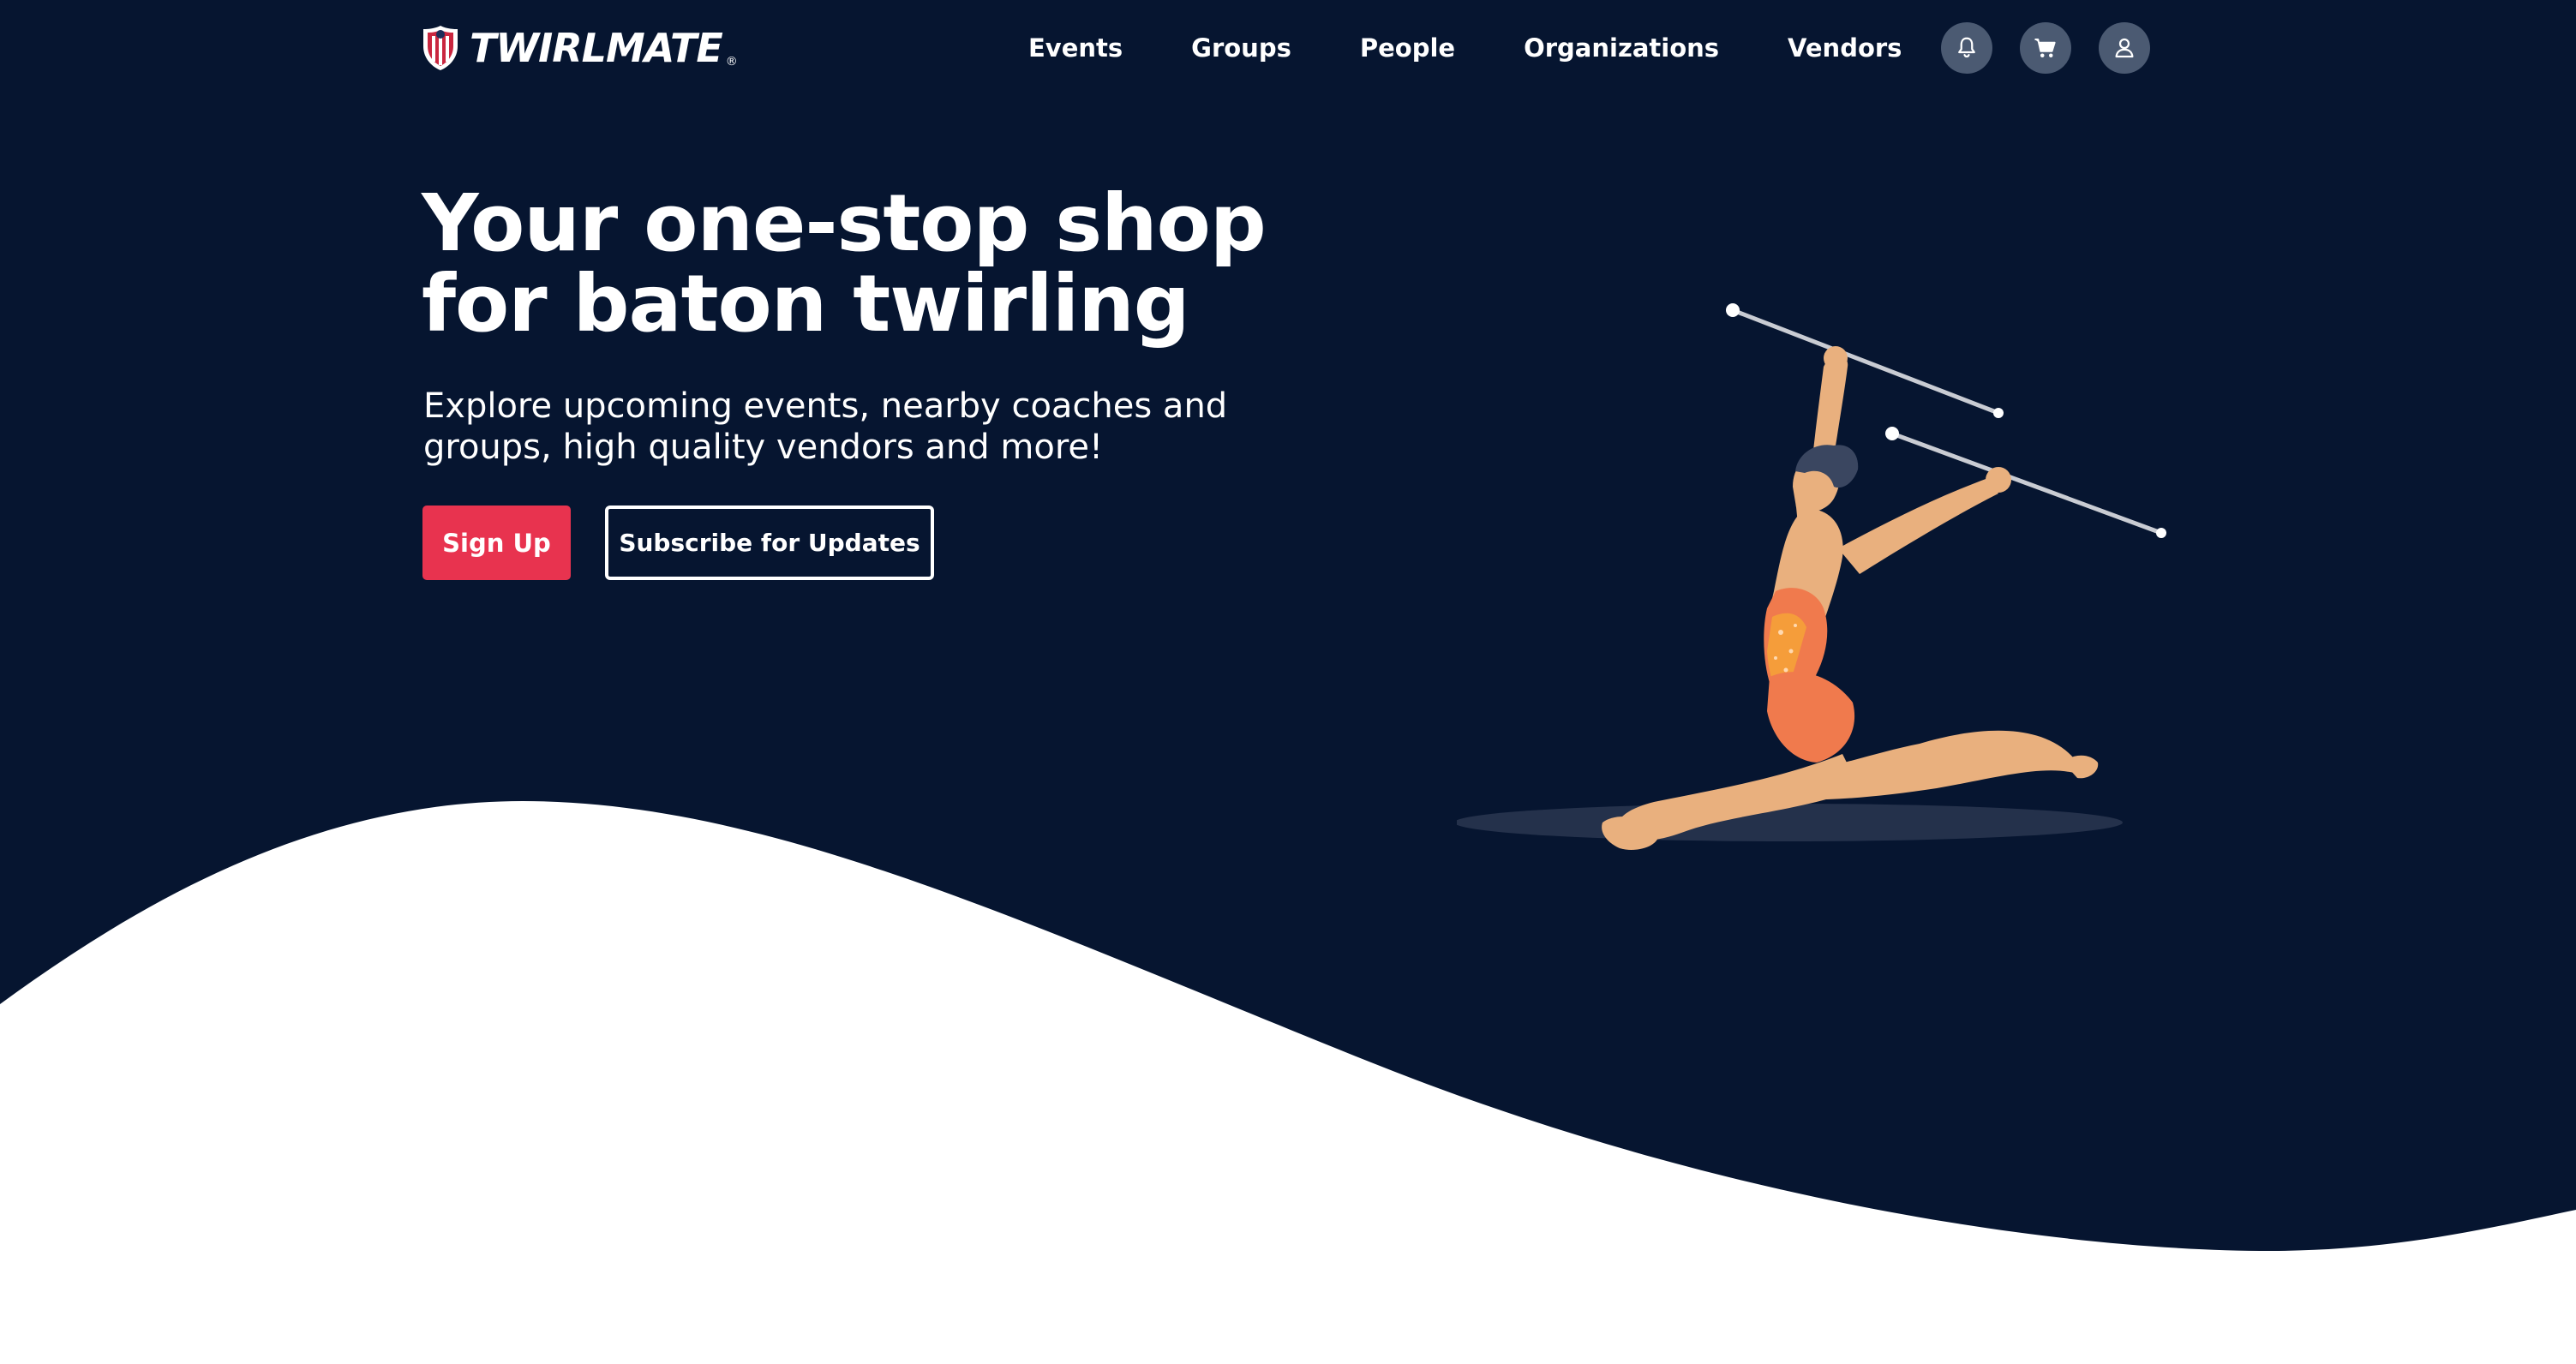 The height and width of the screenshot is (1364, 2576). I want to click on cart-icon, so click(2045, 48).